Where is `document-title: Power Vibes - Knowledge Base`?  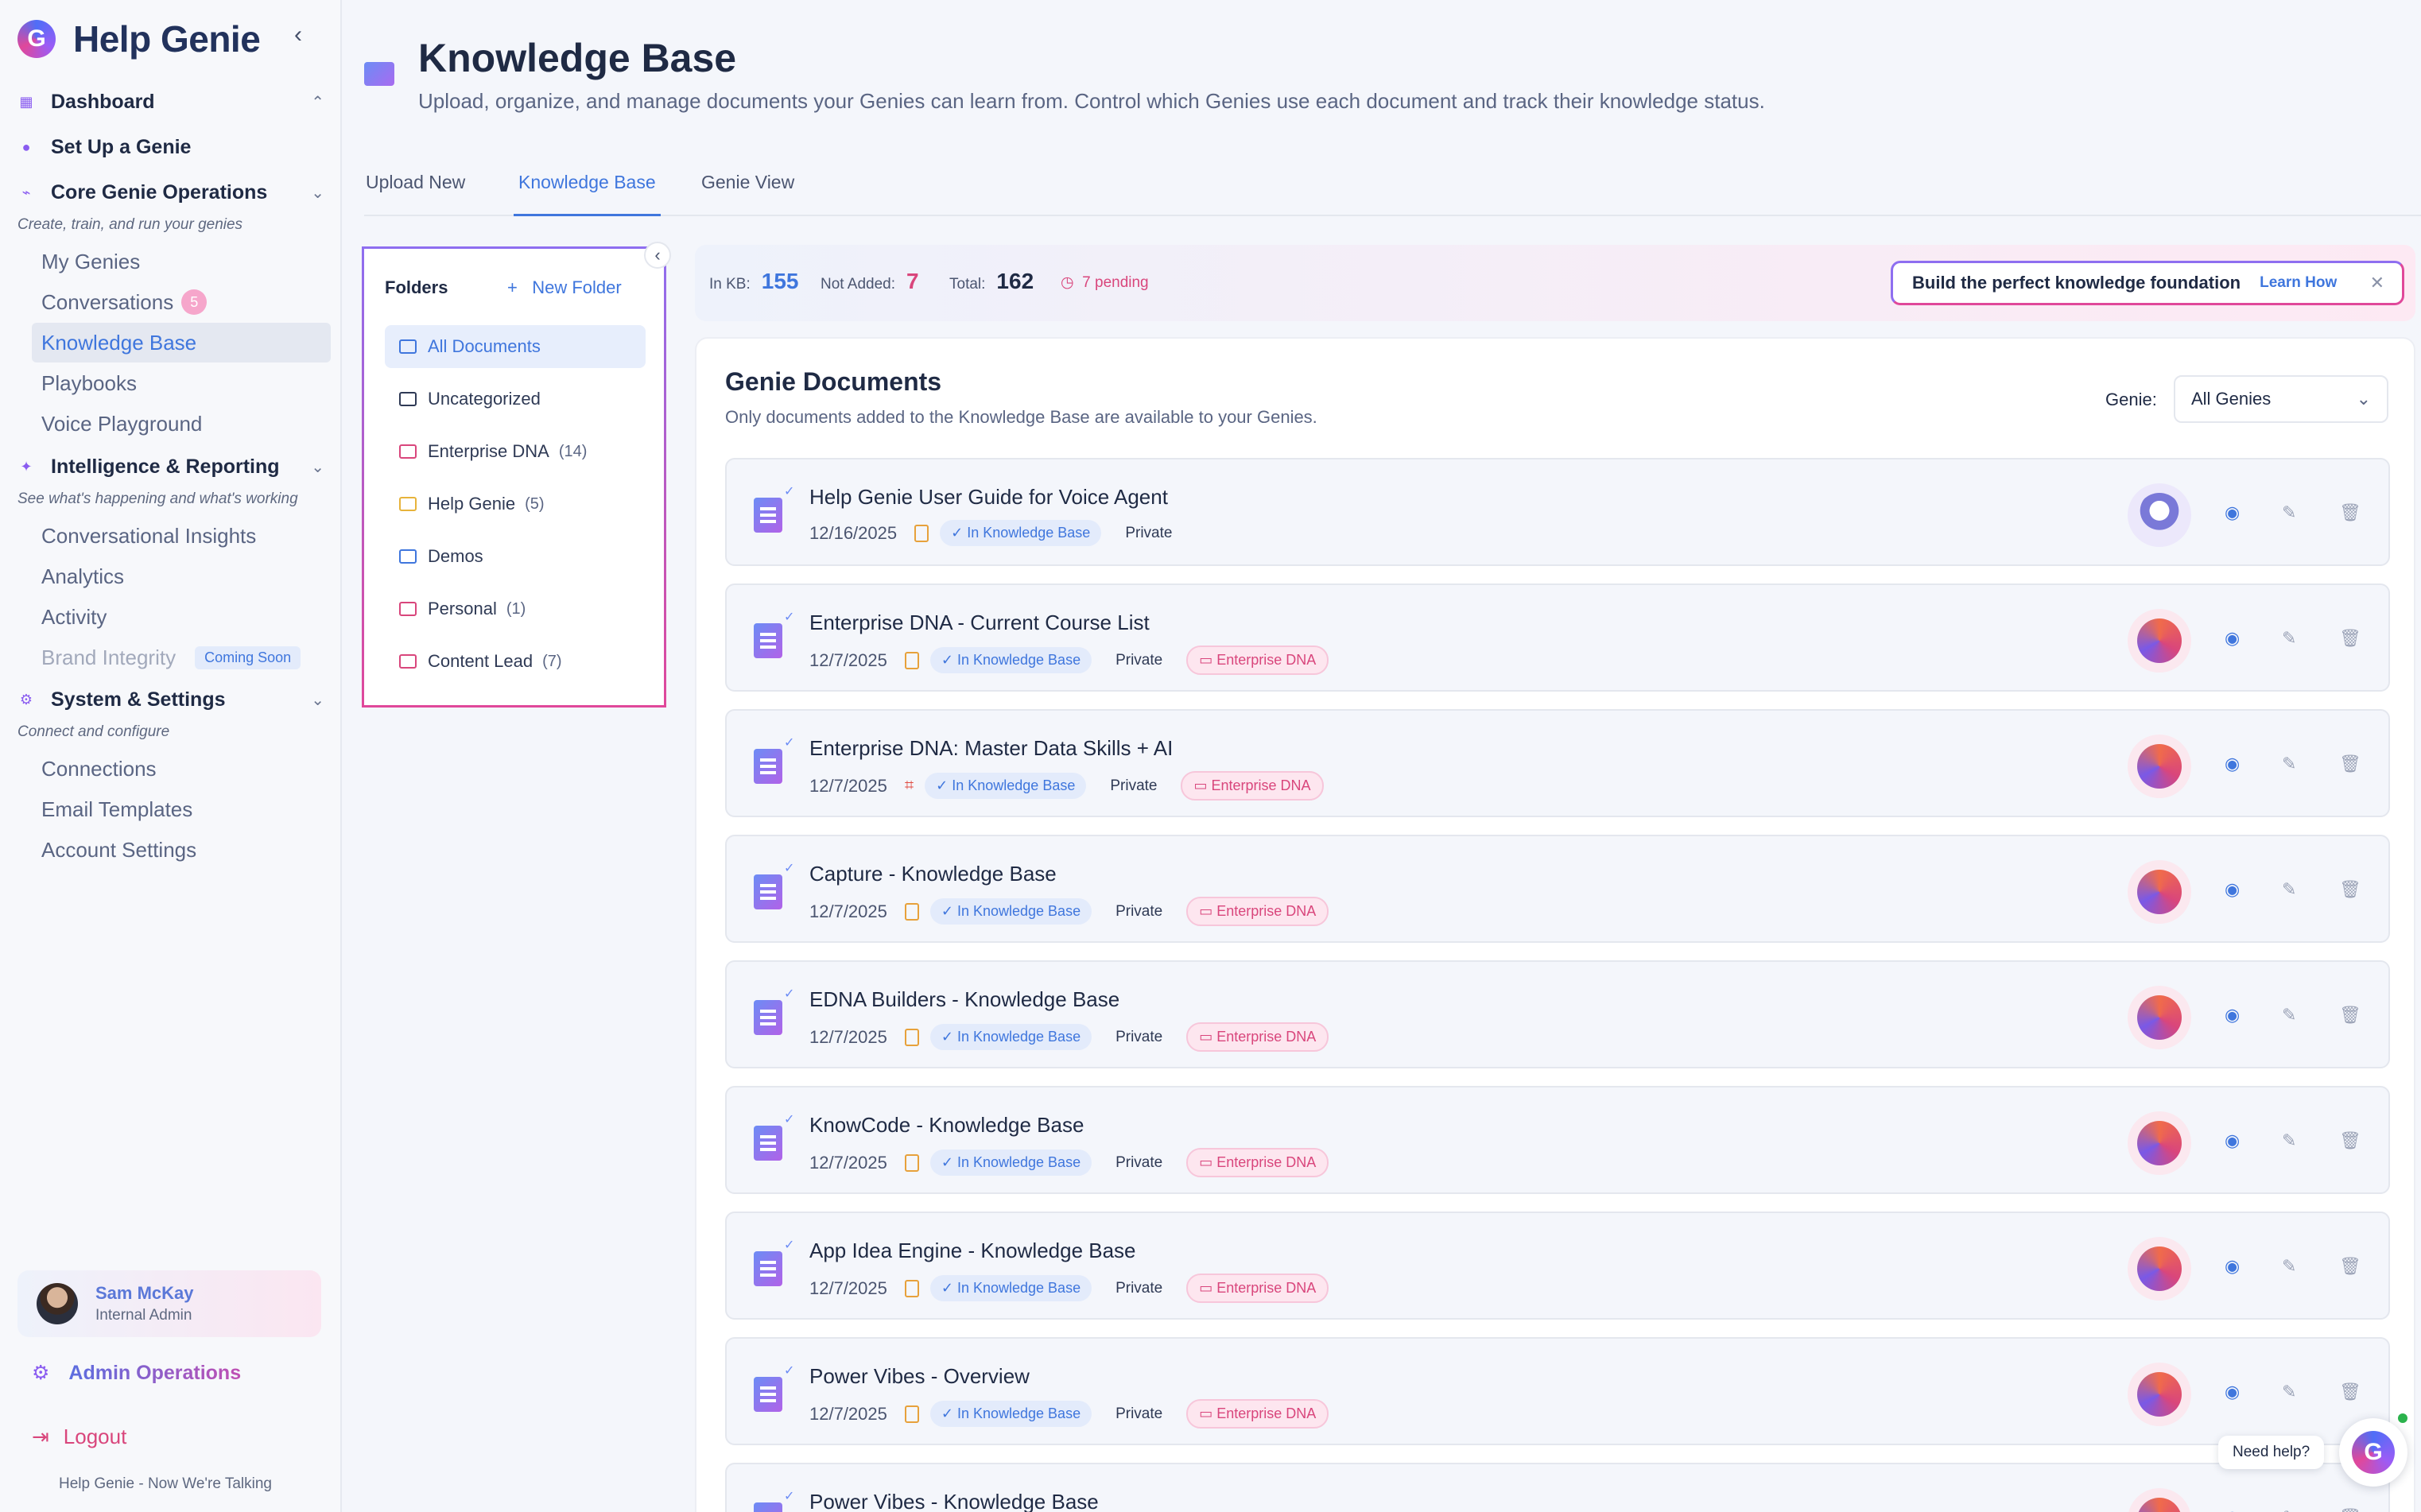 document-title: Power Vibes - Knowledge Base is located at coordinates (954, 1501).